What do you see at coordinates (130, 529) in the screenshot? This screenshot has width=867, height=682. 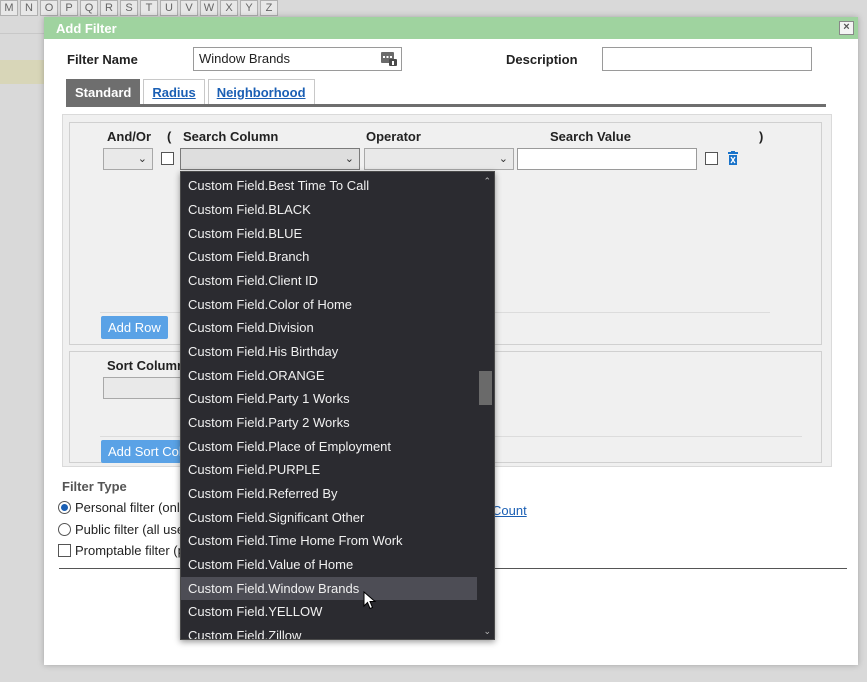 I see `public-filter-label: Public filter (all use` at bounding box center [130, 529].